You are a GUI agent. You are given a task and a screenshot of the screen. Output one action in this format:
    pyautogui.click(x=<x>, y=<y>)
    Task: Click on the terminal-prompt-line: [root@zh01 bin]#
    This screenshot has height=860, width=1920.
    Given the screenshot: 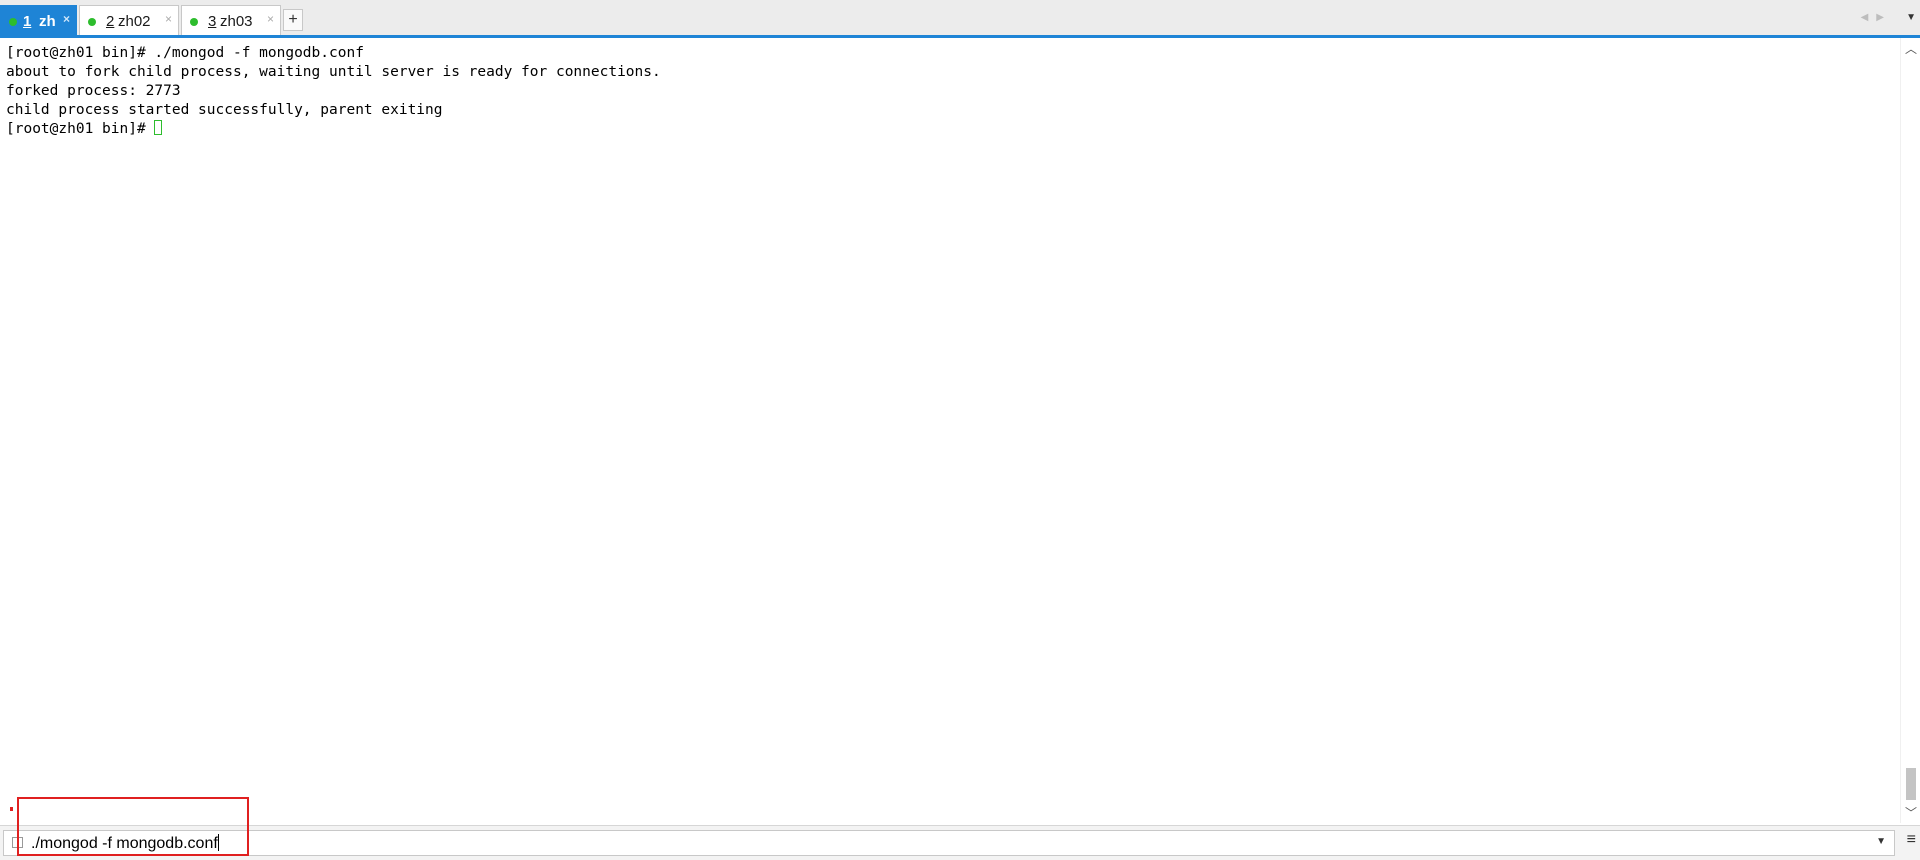 What is the action you would take?
    pyautogui.click(x=84, y=129)
    